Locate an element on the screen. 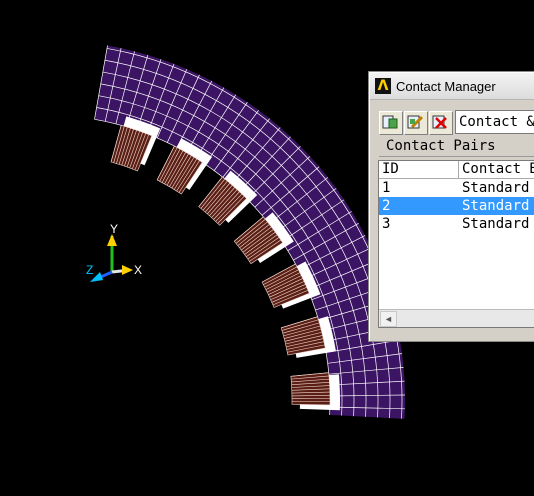 Image resolution: width=534 pixels, height=496 pixels. delete-contact-button is located at coordinates (441, 123).